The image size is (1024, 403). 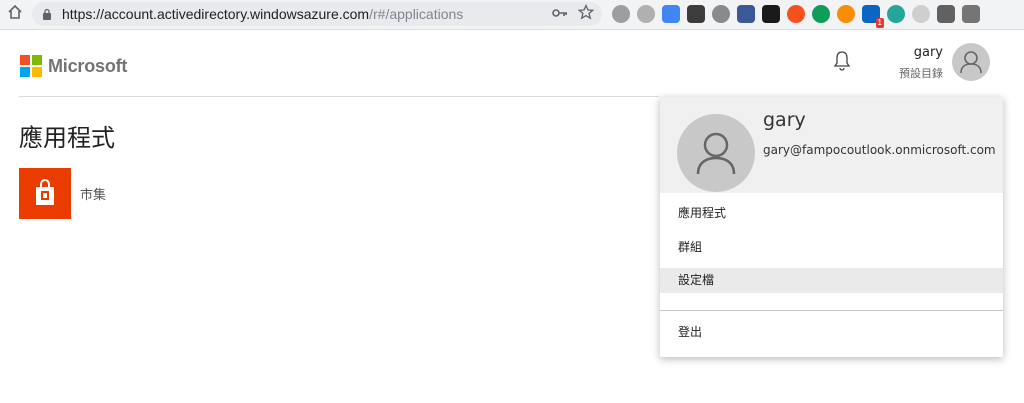 I want to click on header-user-directory: 預設目錄, so click(x=921, y=73).